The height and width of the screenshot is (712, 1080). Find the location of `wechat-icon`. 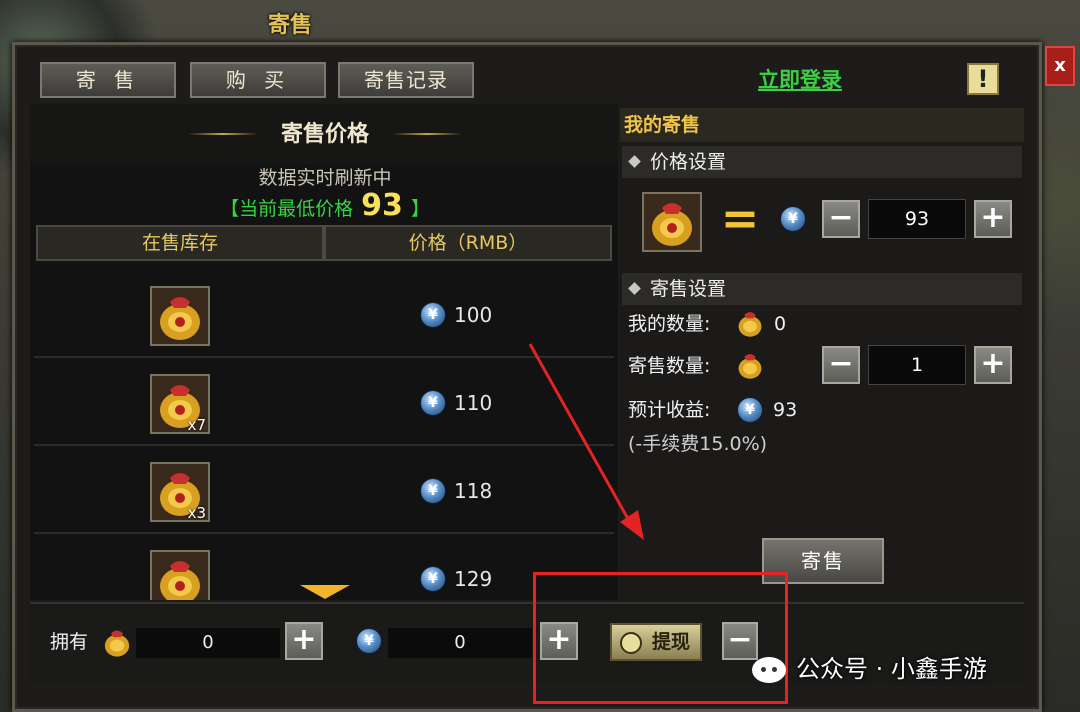

wechat-icon is located at coordinates (769, 670).